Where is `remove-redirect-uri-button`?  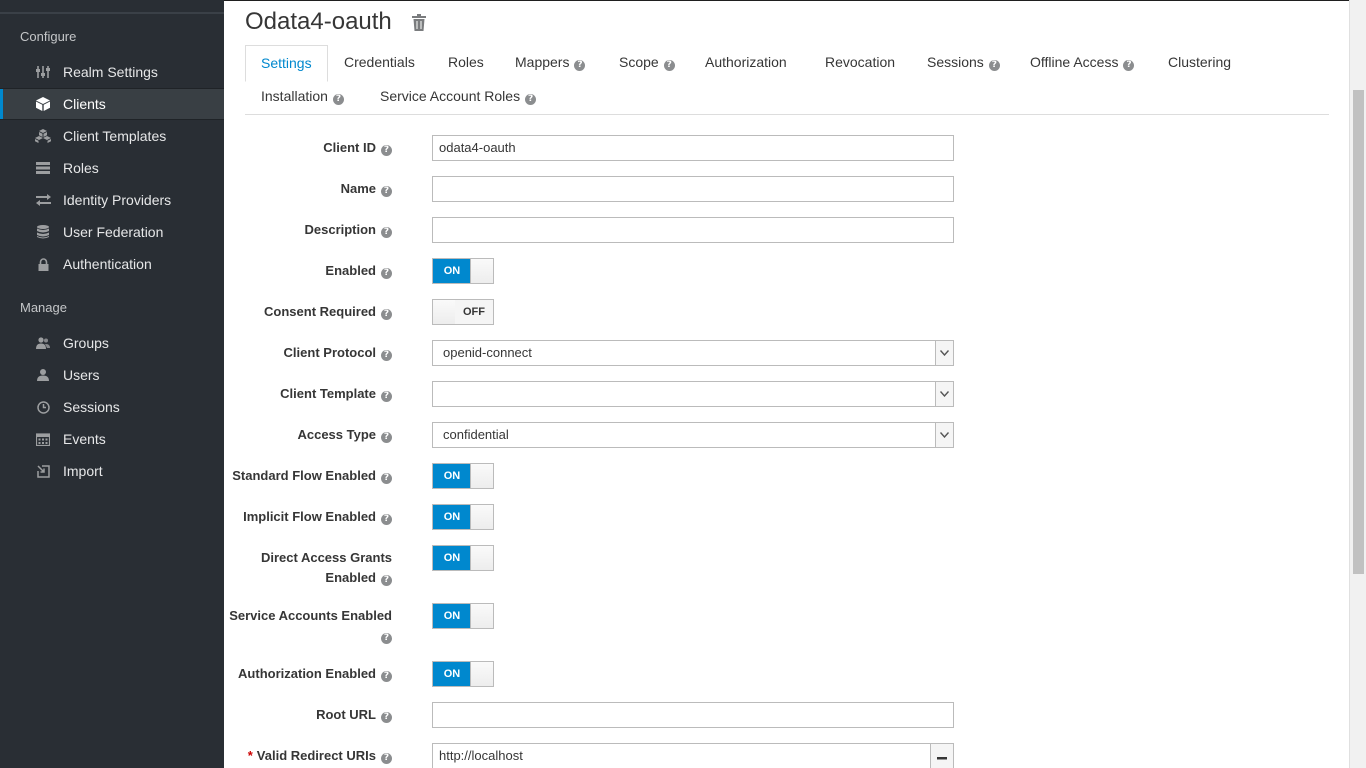
remove-redirect-uri-button is located at coordinates (942, 755).